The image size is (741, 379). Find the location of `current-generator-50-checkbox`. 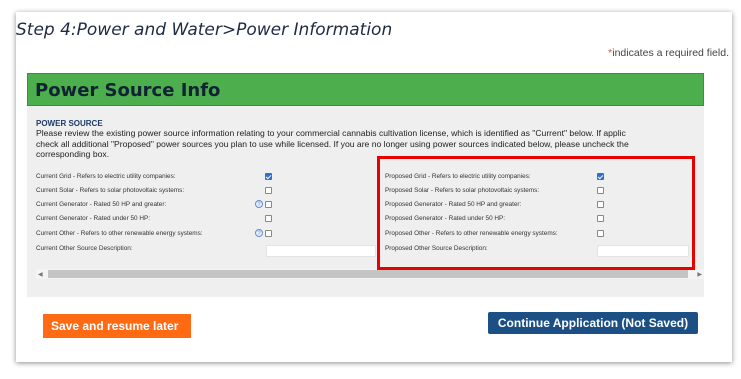

current-generator-50-checkbox is located at coordinates (268, 204).